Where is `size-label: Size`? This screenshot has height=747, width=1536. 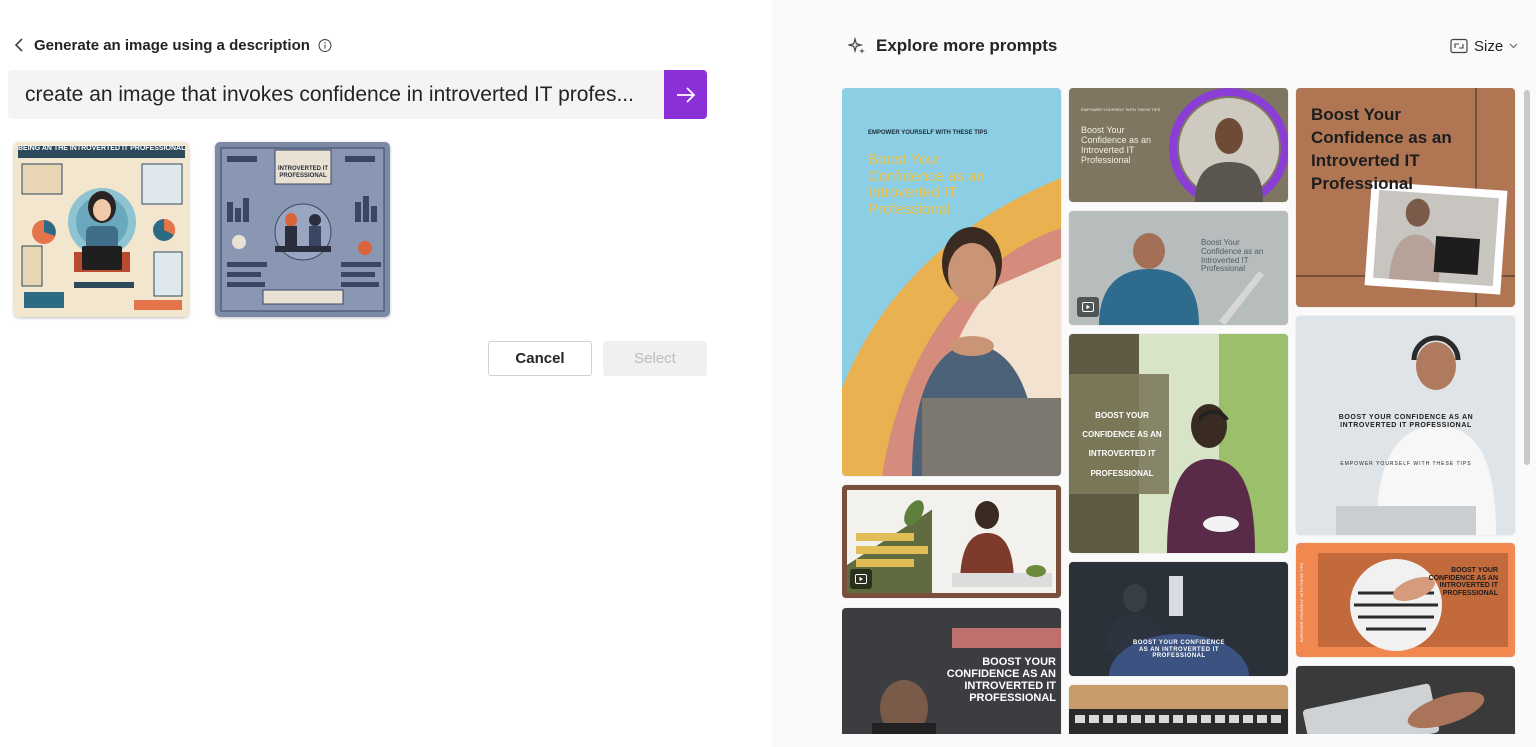
size-label: Size is located at coordinates (1489, 46).